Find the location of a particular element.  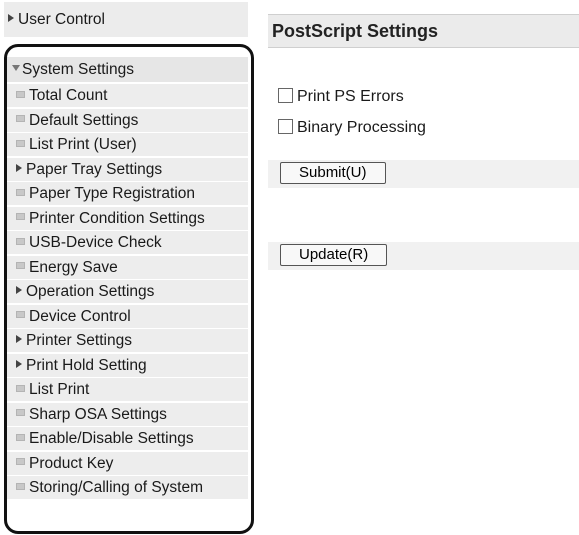

sidebar-item-label: Total Count is located at coordinates (68, 95).